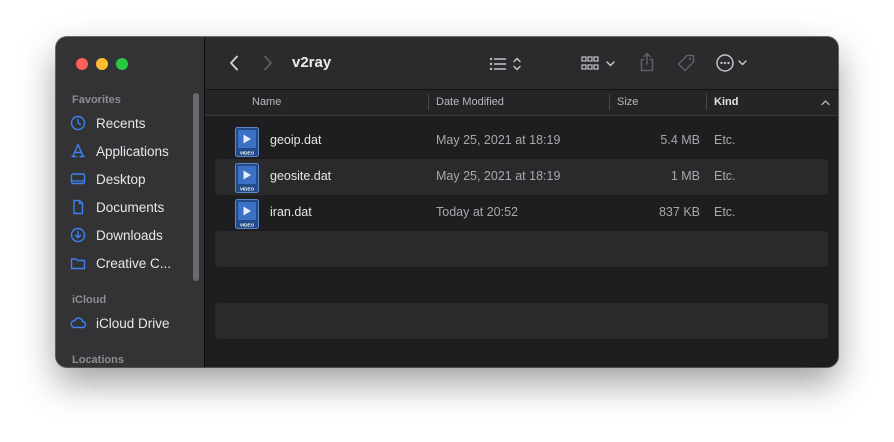 This screenshot has height=442, width=894. I want to click on share-button, so click(647, 62).